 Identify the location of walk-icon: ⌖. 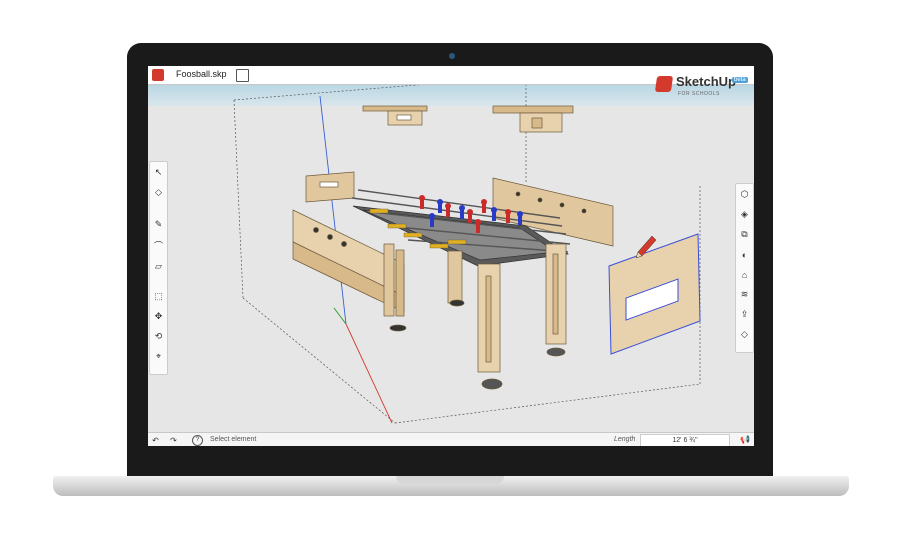
(158, 356).